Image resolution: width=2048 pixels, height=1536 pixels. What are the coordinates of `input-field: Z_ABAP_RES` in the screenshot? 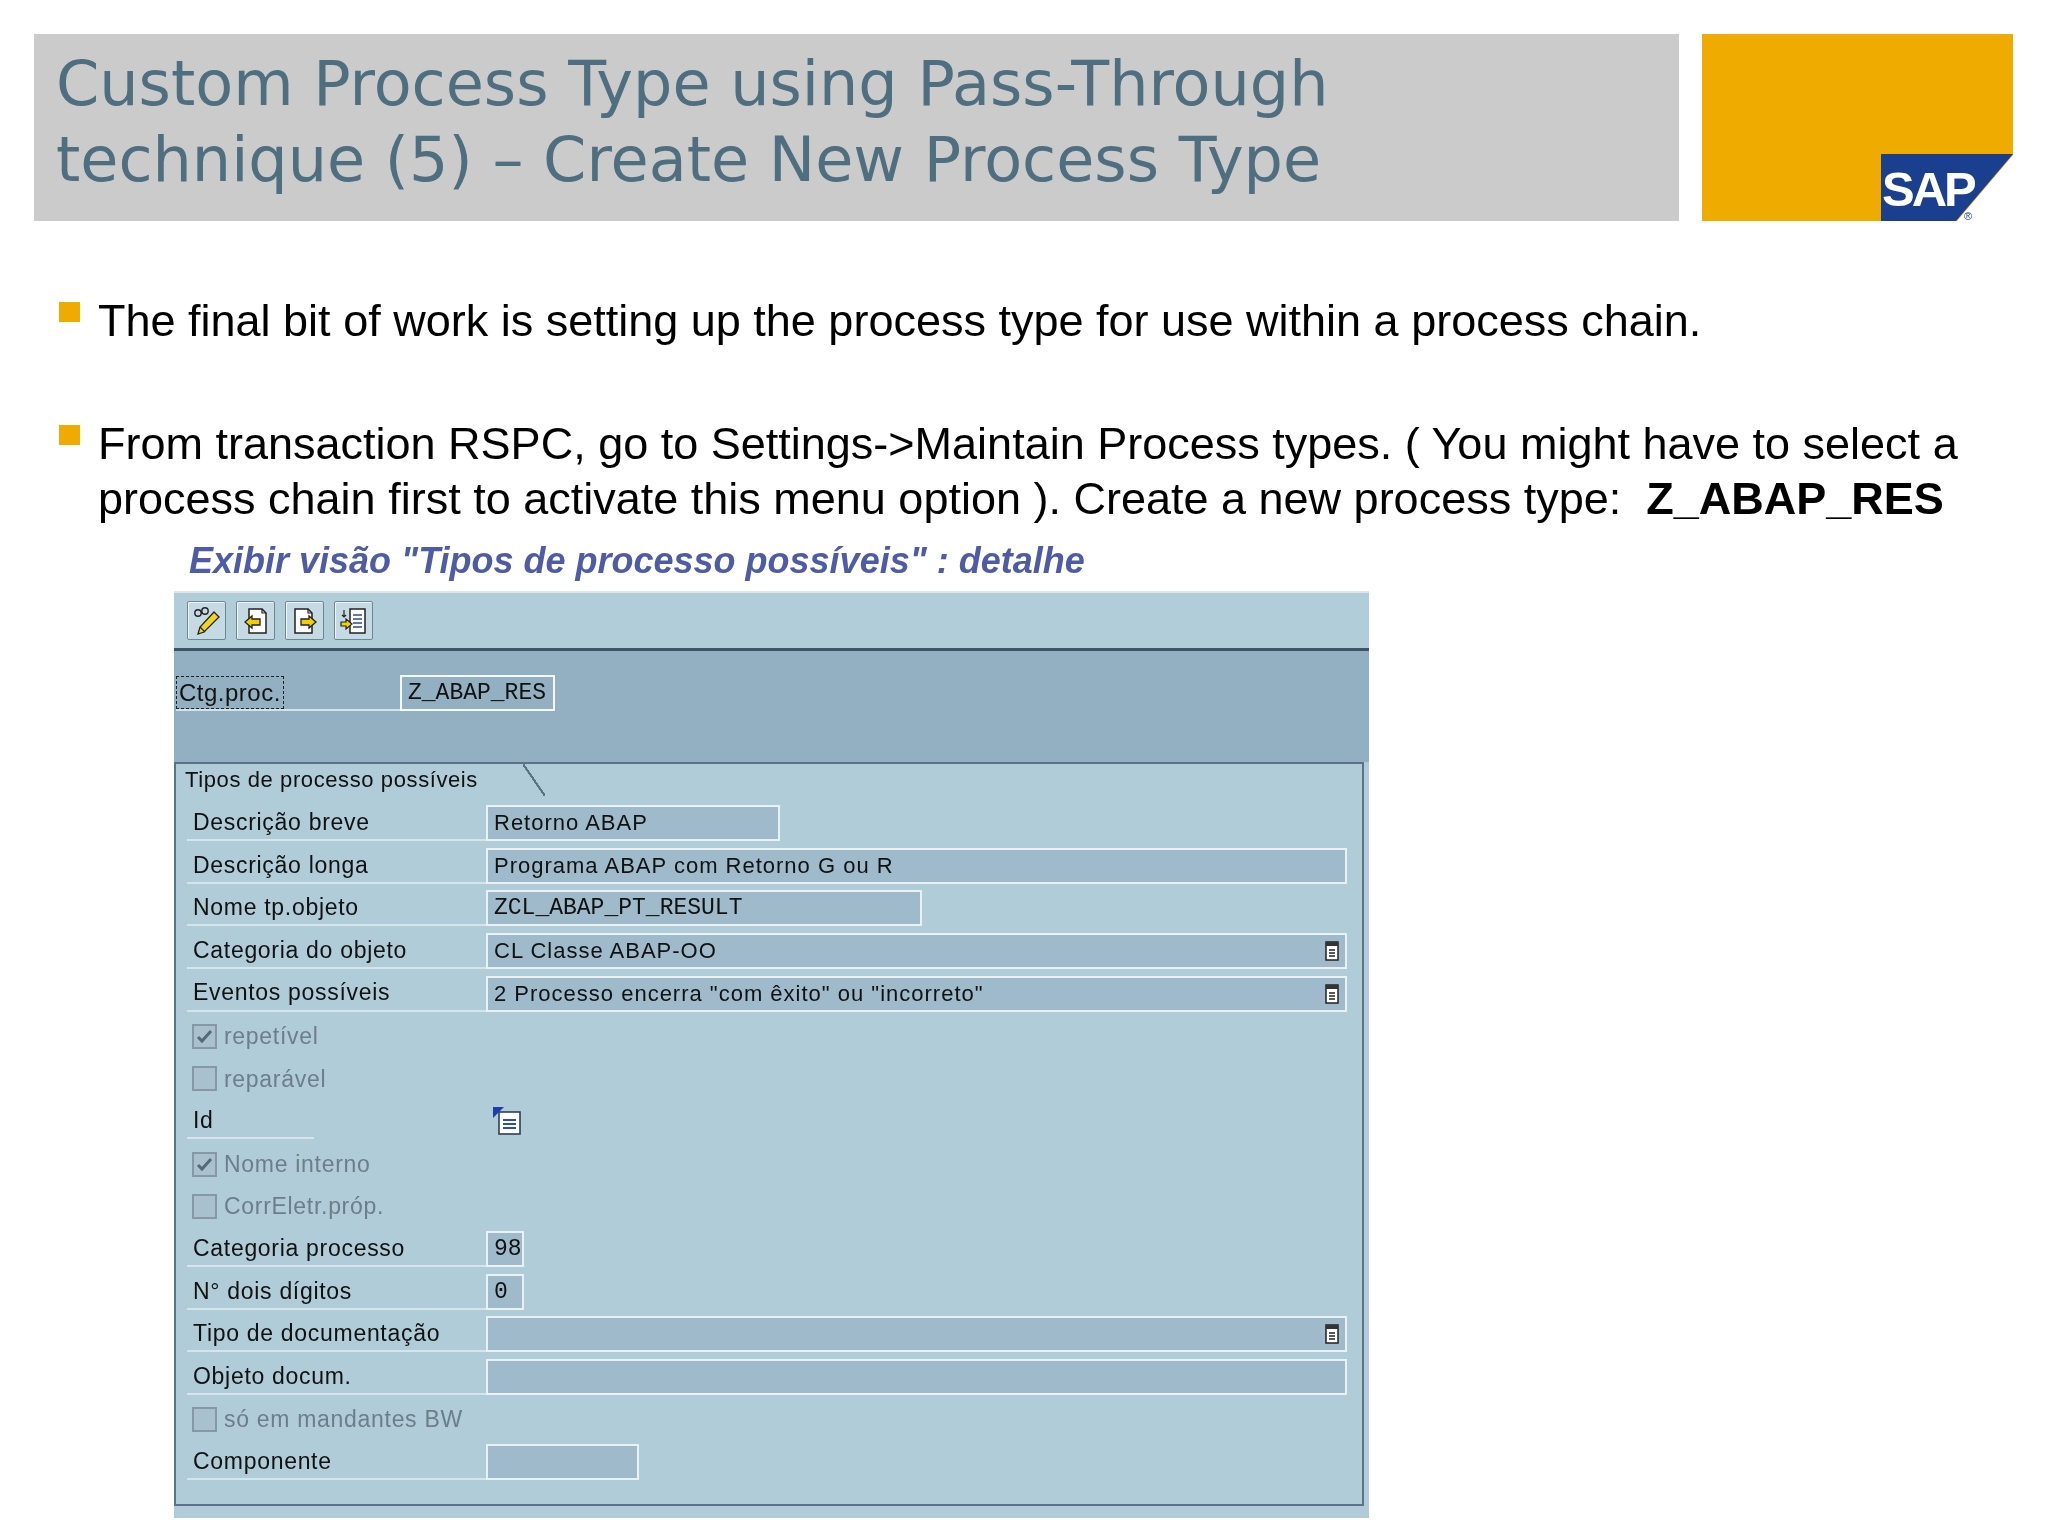 It's located at (477, 693).